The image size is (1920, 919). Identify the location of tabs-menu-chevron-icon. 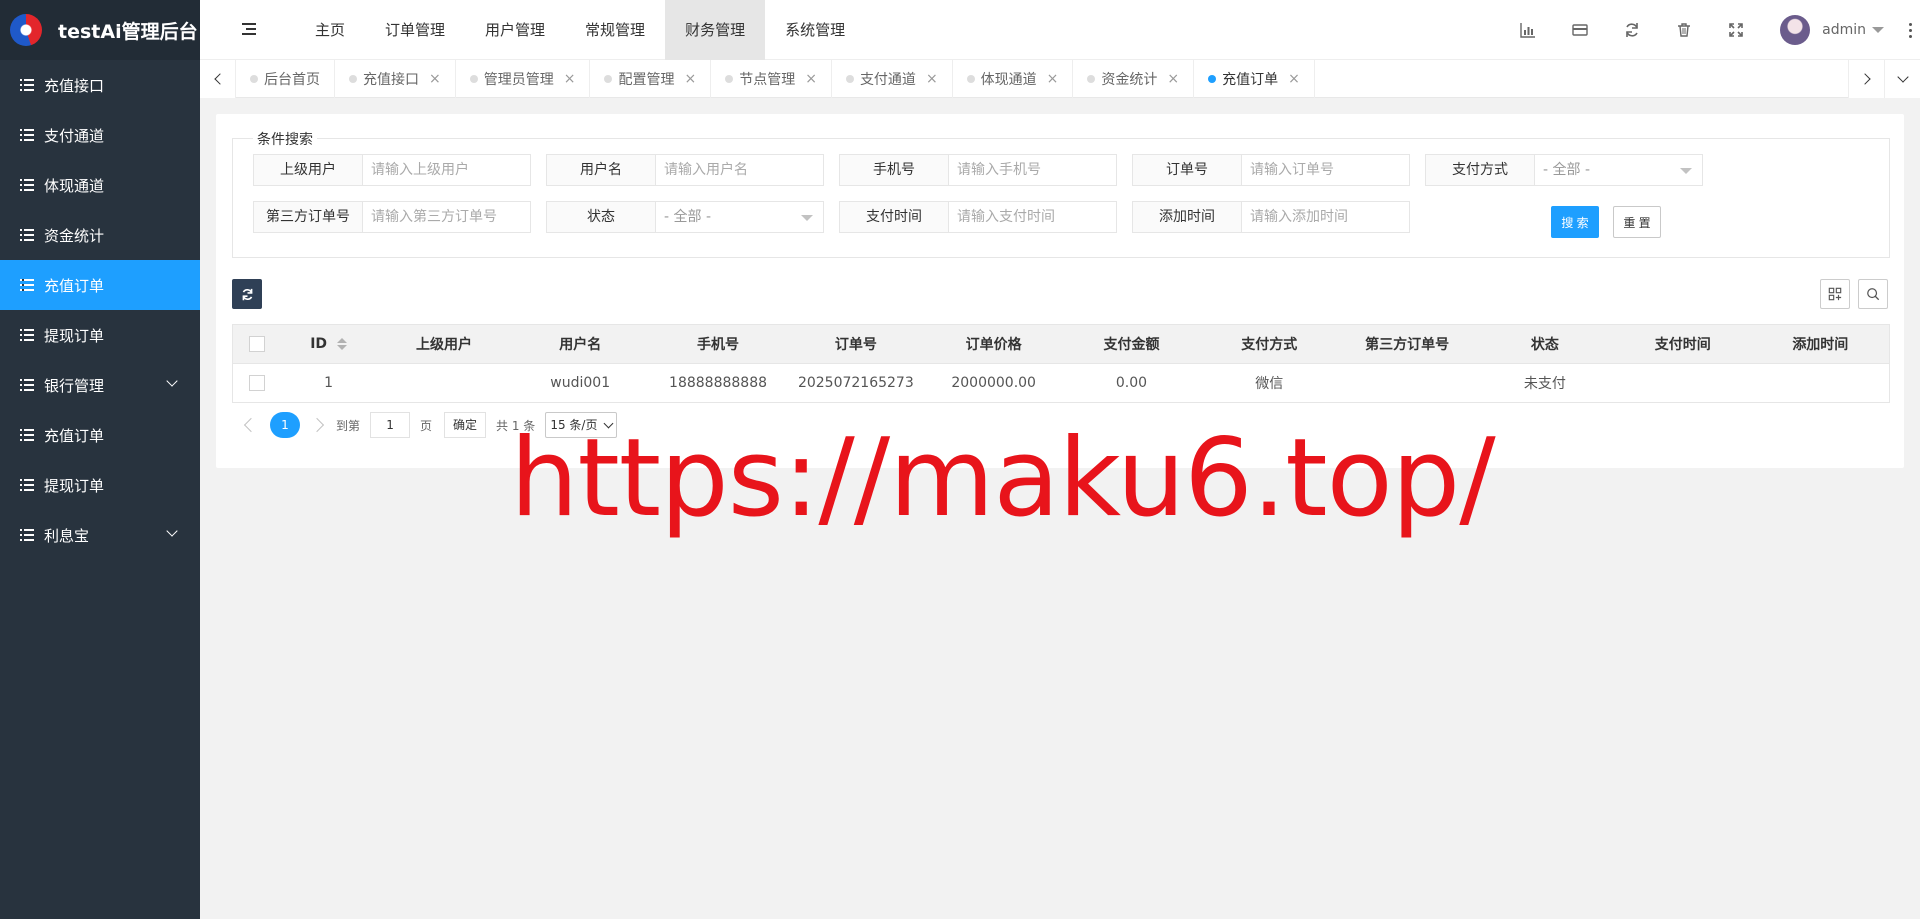
(1902, 79).